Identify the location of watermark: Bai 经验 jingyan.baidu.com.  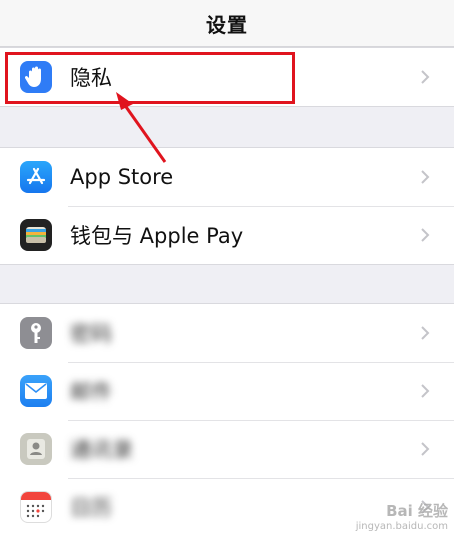
(402, 516).